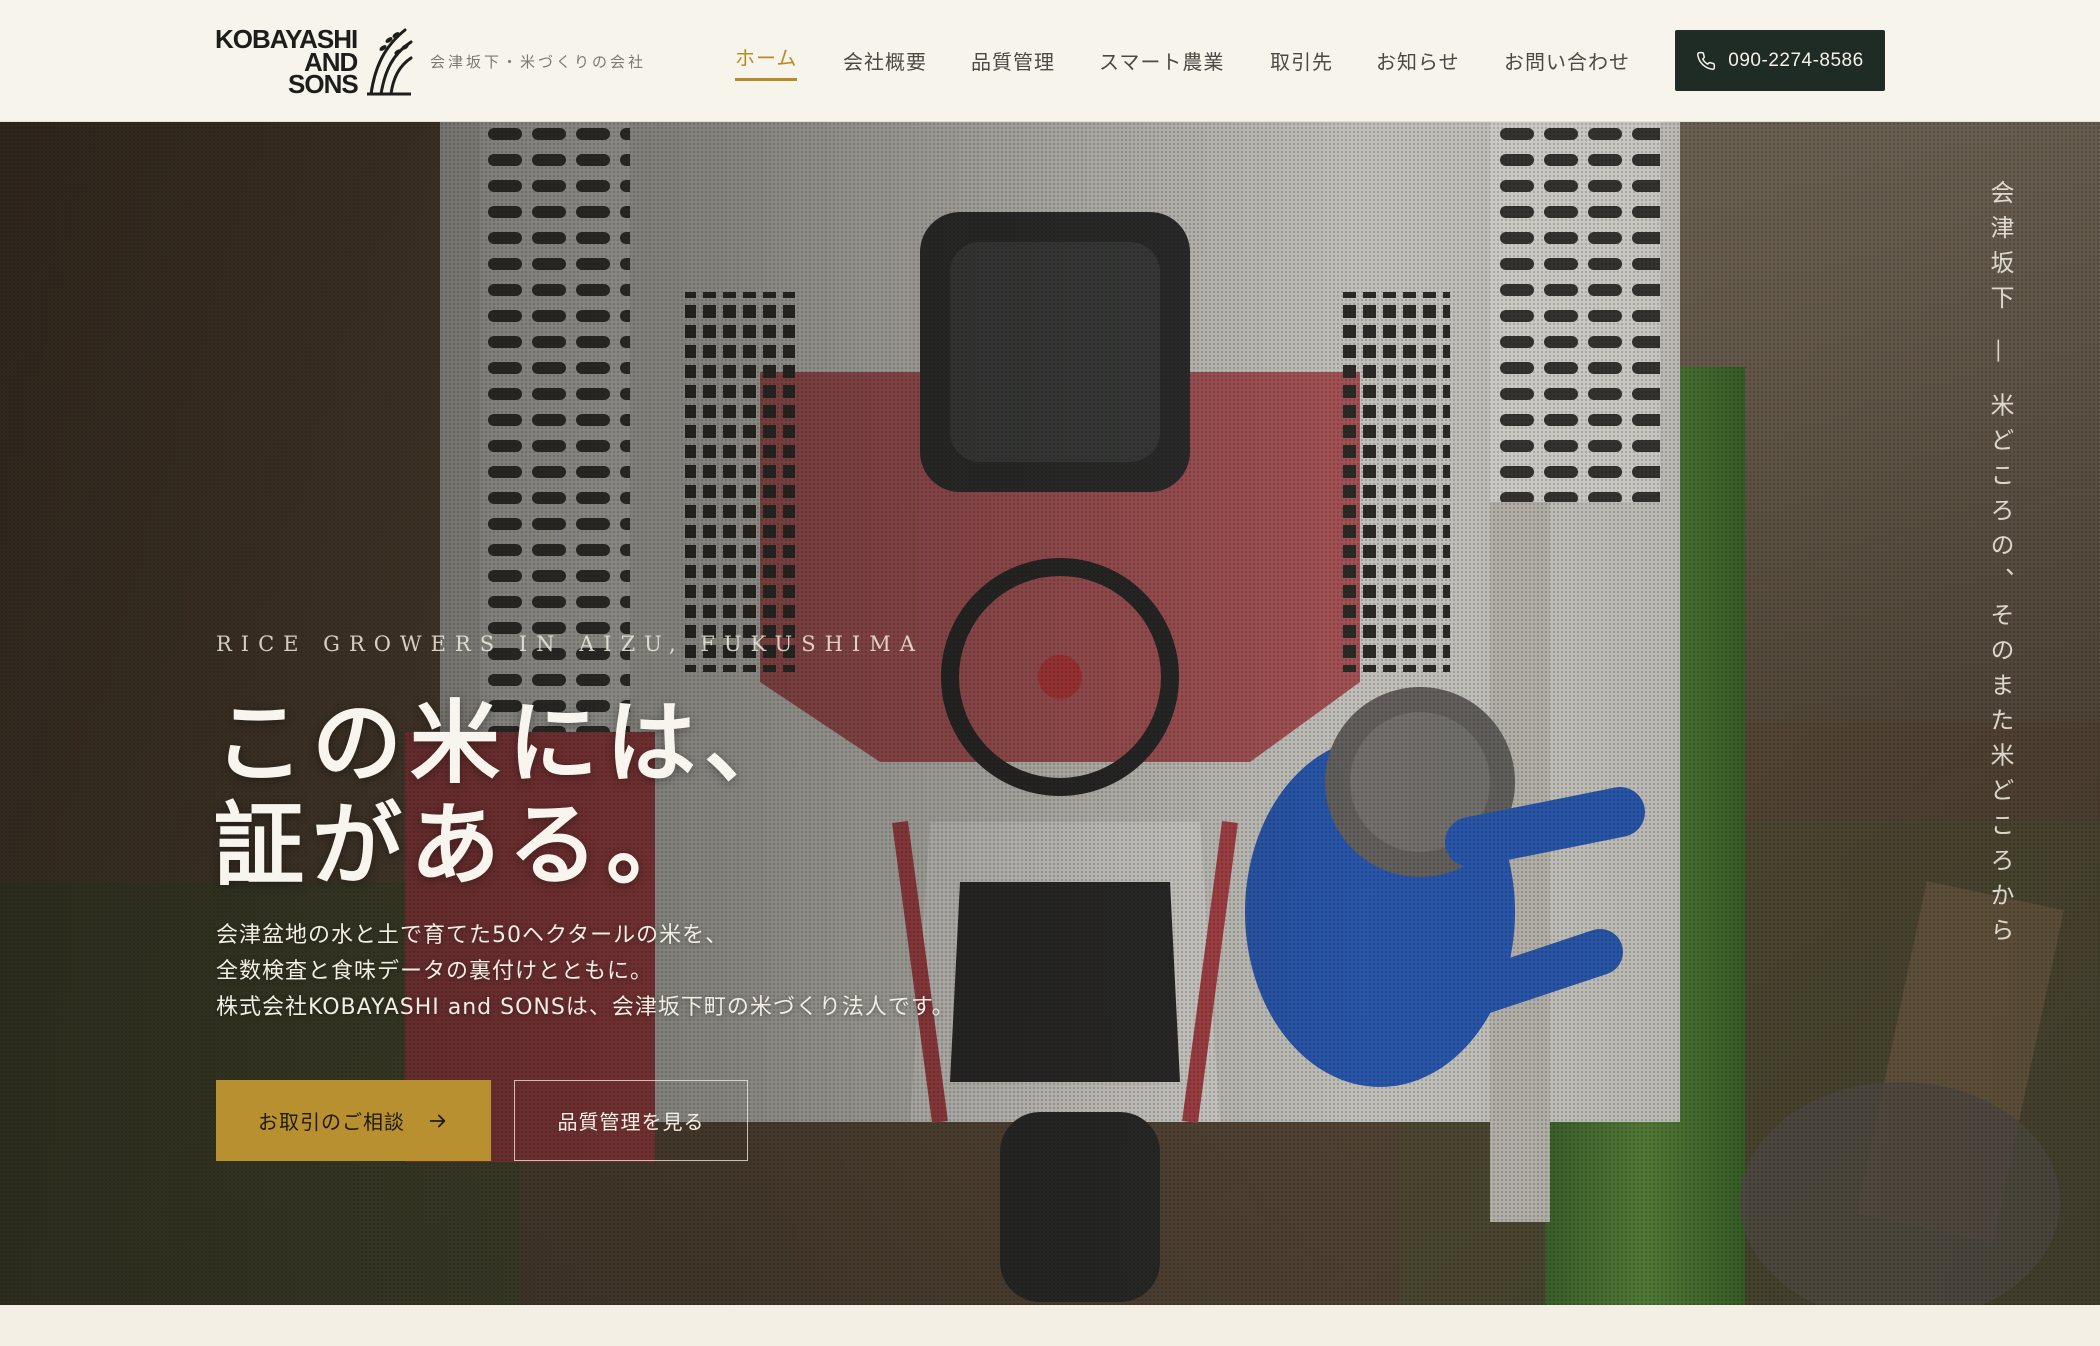  Describe the element at coordinates (390, 62) in the screenshot. I see `rice-stalk-logo-icon` at that location.